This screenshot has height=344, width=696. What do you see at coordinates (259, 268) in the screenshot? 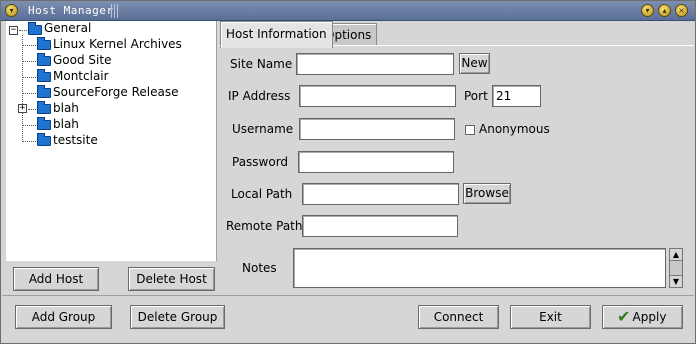
I see `notes-label: Notes` at bounding box center [259, 268].